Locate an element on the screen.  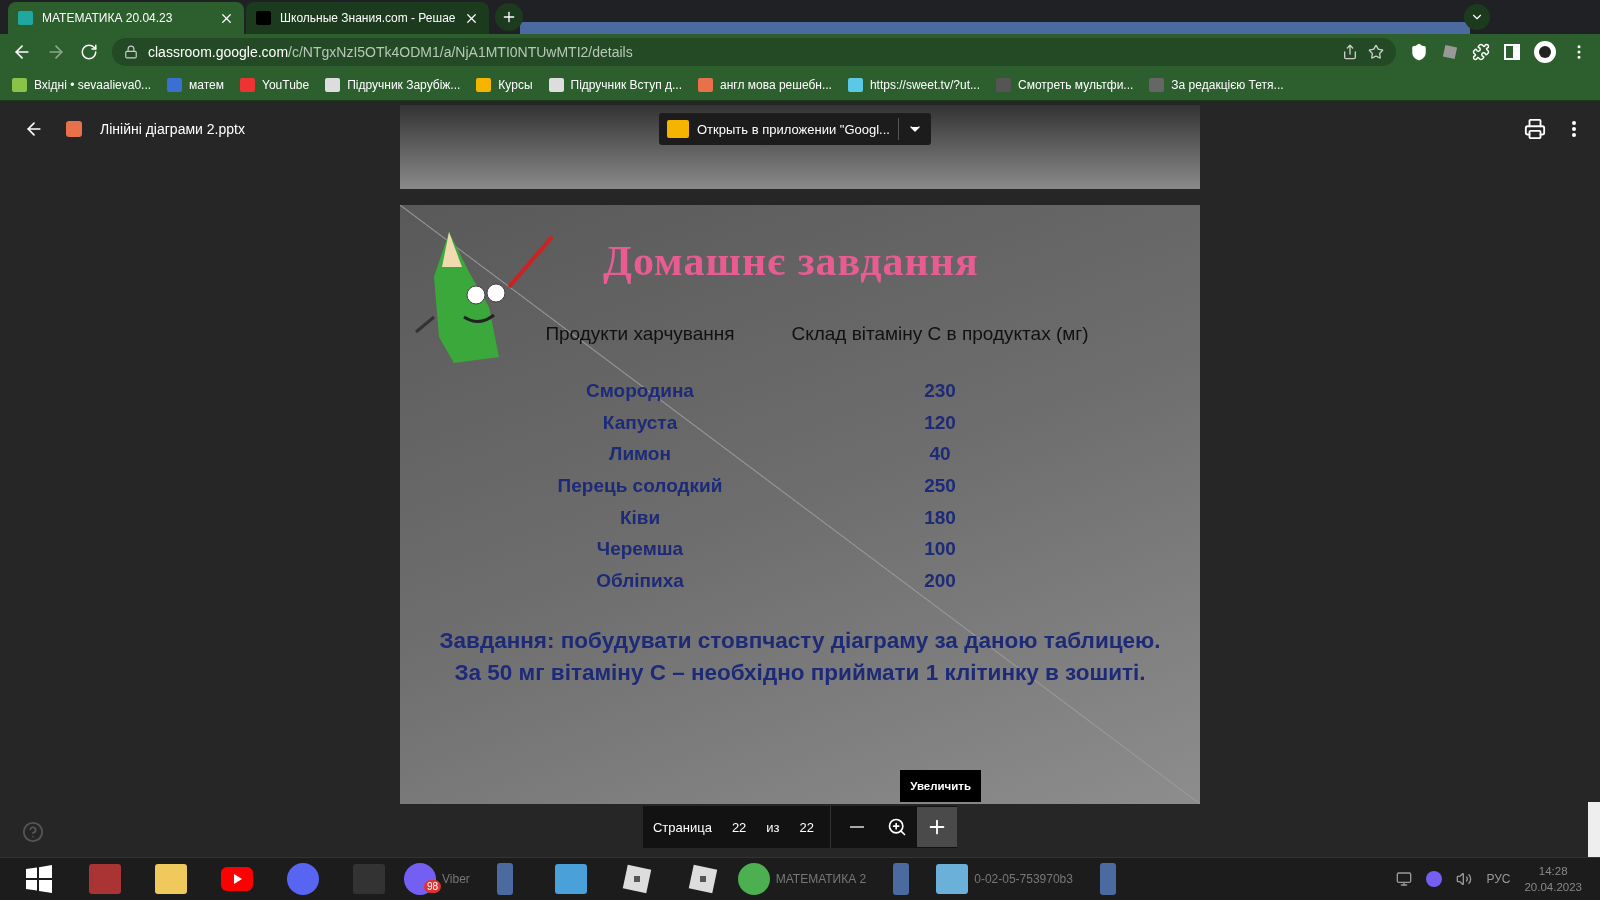
windows-logo-icon is located at coordinates (39, 879).